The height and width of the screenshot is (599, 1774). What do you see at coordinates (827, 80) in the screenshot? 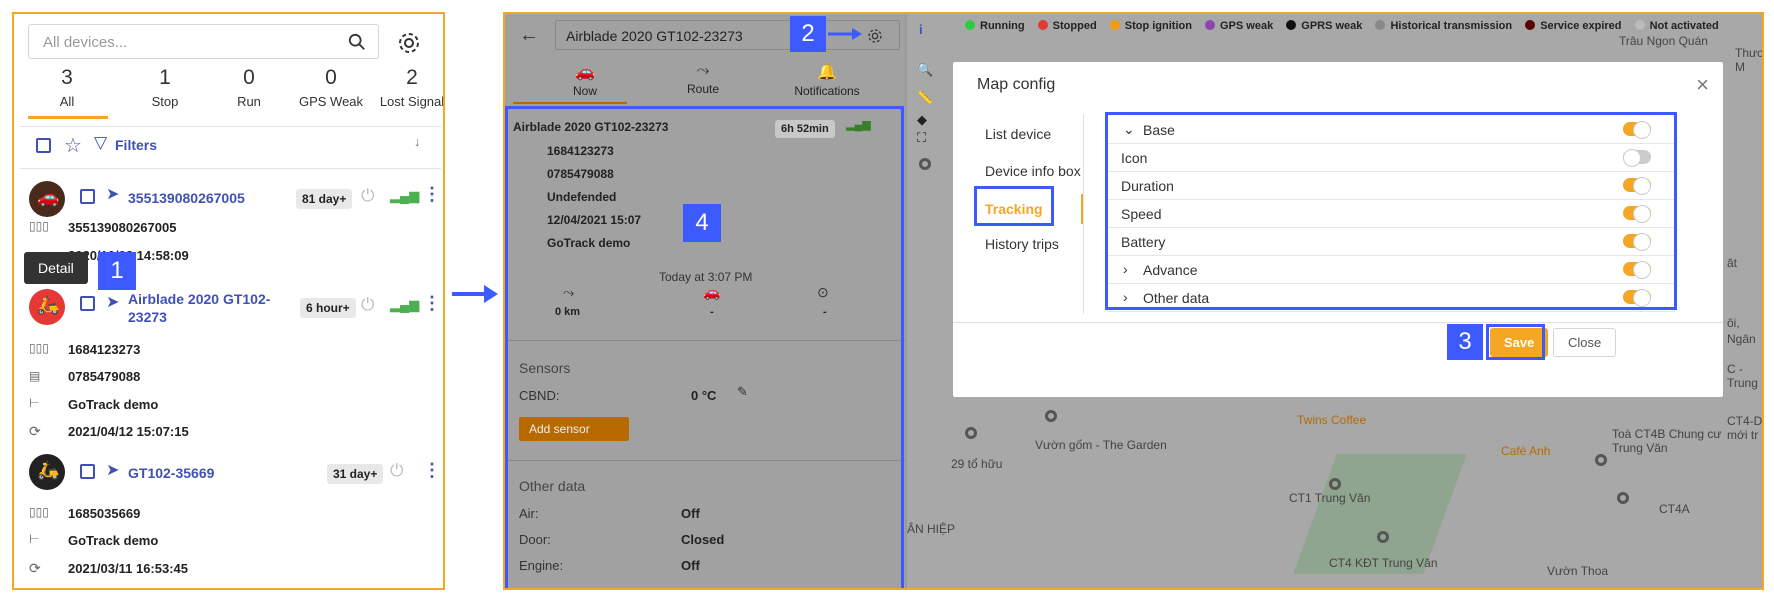
I see `tab-notifications: 🔔 Notifications` at bounding box center [827, 80].